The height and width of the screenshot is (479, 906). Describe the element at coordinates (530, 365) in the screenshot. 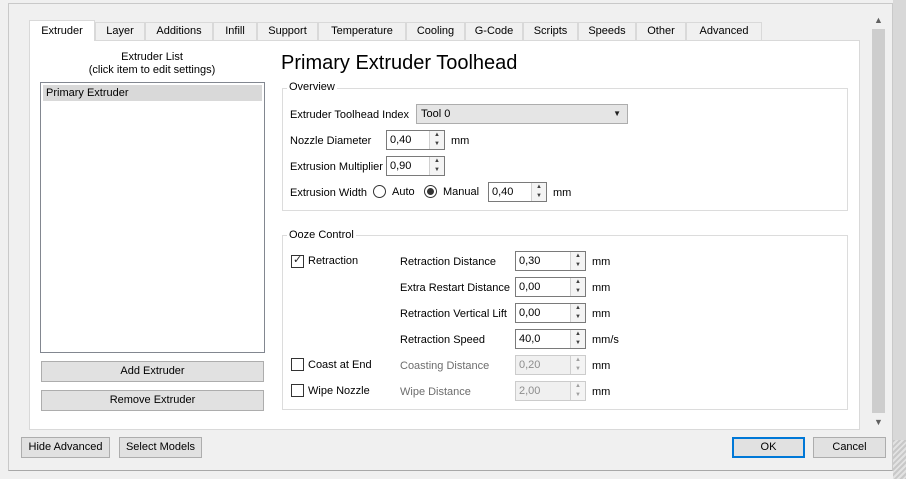

I see `coasting-distance-value: 0,20` at that location.